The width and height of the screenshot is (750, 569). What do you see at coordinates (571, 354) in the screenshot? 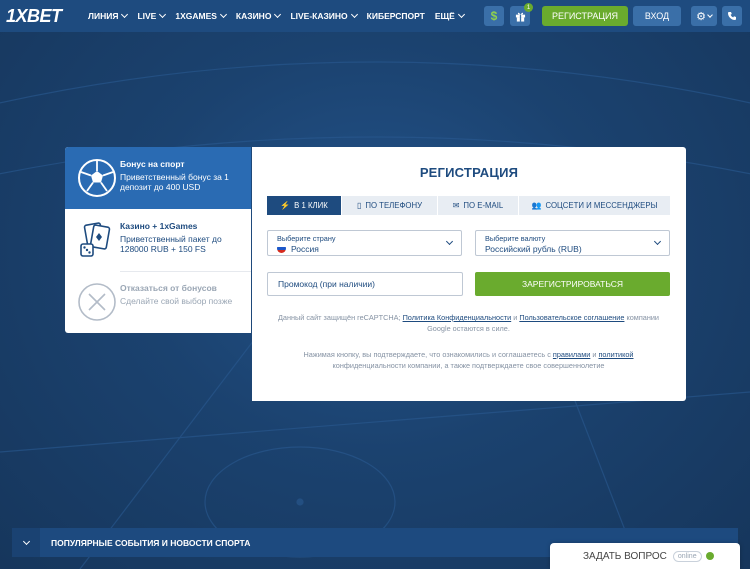
I see `rules-link: правилами` at bounding box center [571, 354].